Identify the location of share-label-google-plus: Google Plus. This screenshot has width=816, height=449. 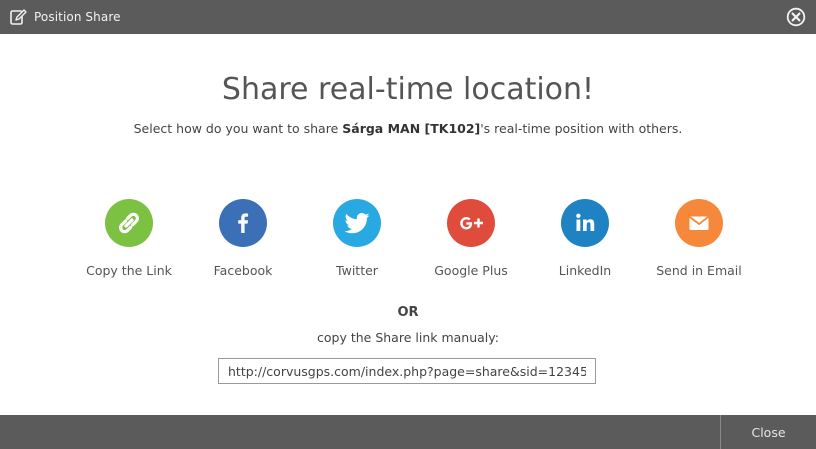
(471, 270).